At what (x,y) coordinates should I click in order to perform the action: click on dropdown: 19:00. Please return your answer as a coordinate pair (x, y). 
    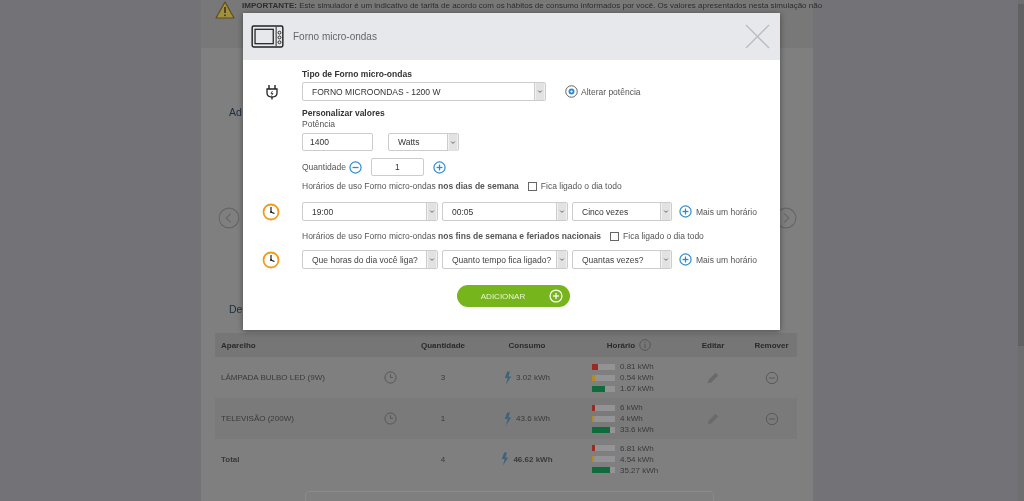
    Looking at the image, I should click on (370, 211).